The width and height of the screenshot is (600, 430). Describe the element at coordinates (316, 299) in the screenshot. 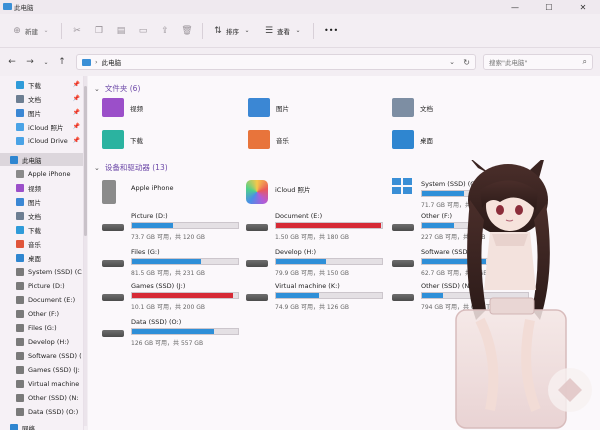

I see `drive-tile: Virtual machine (K:) 74.9 GB 可用，共 126 GB` at that location.